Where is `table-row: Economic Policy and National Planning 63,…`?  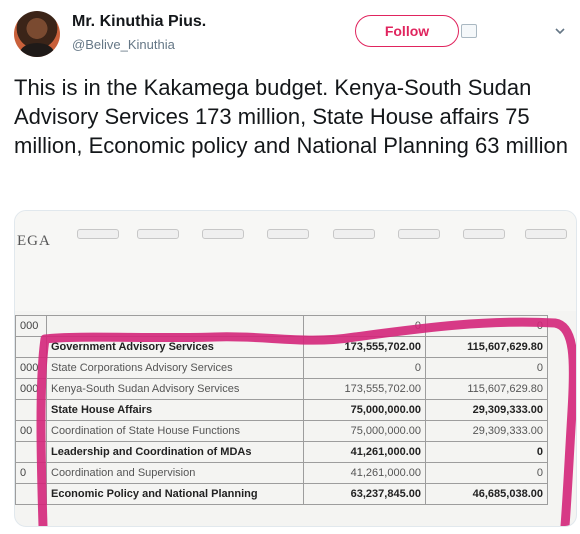 table-row: Economic Policy and National Planning 63,… is located at coordinates (281, 494).